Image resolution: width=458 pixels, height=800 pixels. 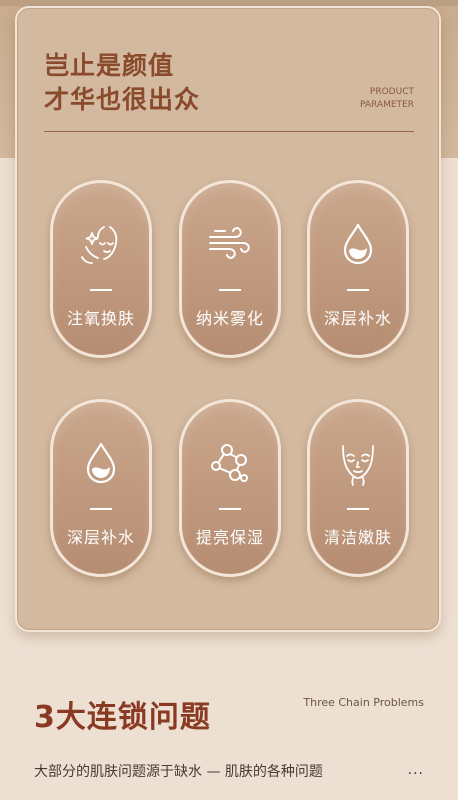 I want to click on panel-title-line-2: 才华也很出众, so click(x=122, y=99).